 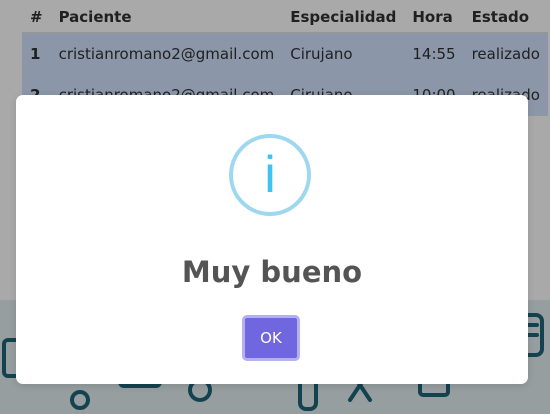 I want to click on ok-button: OK, so click(x=271, y=338).